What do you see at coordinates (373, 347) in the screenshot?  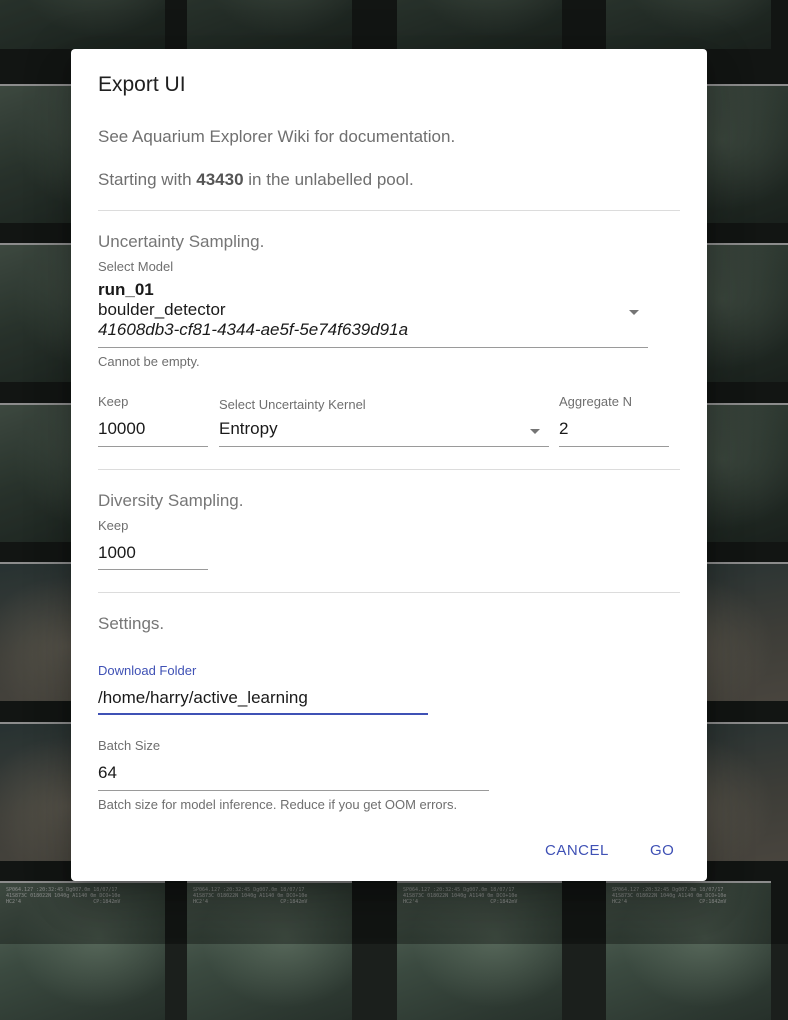 I see `model-select-underline` at bounding box center [373, 347].